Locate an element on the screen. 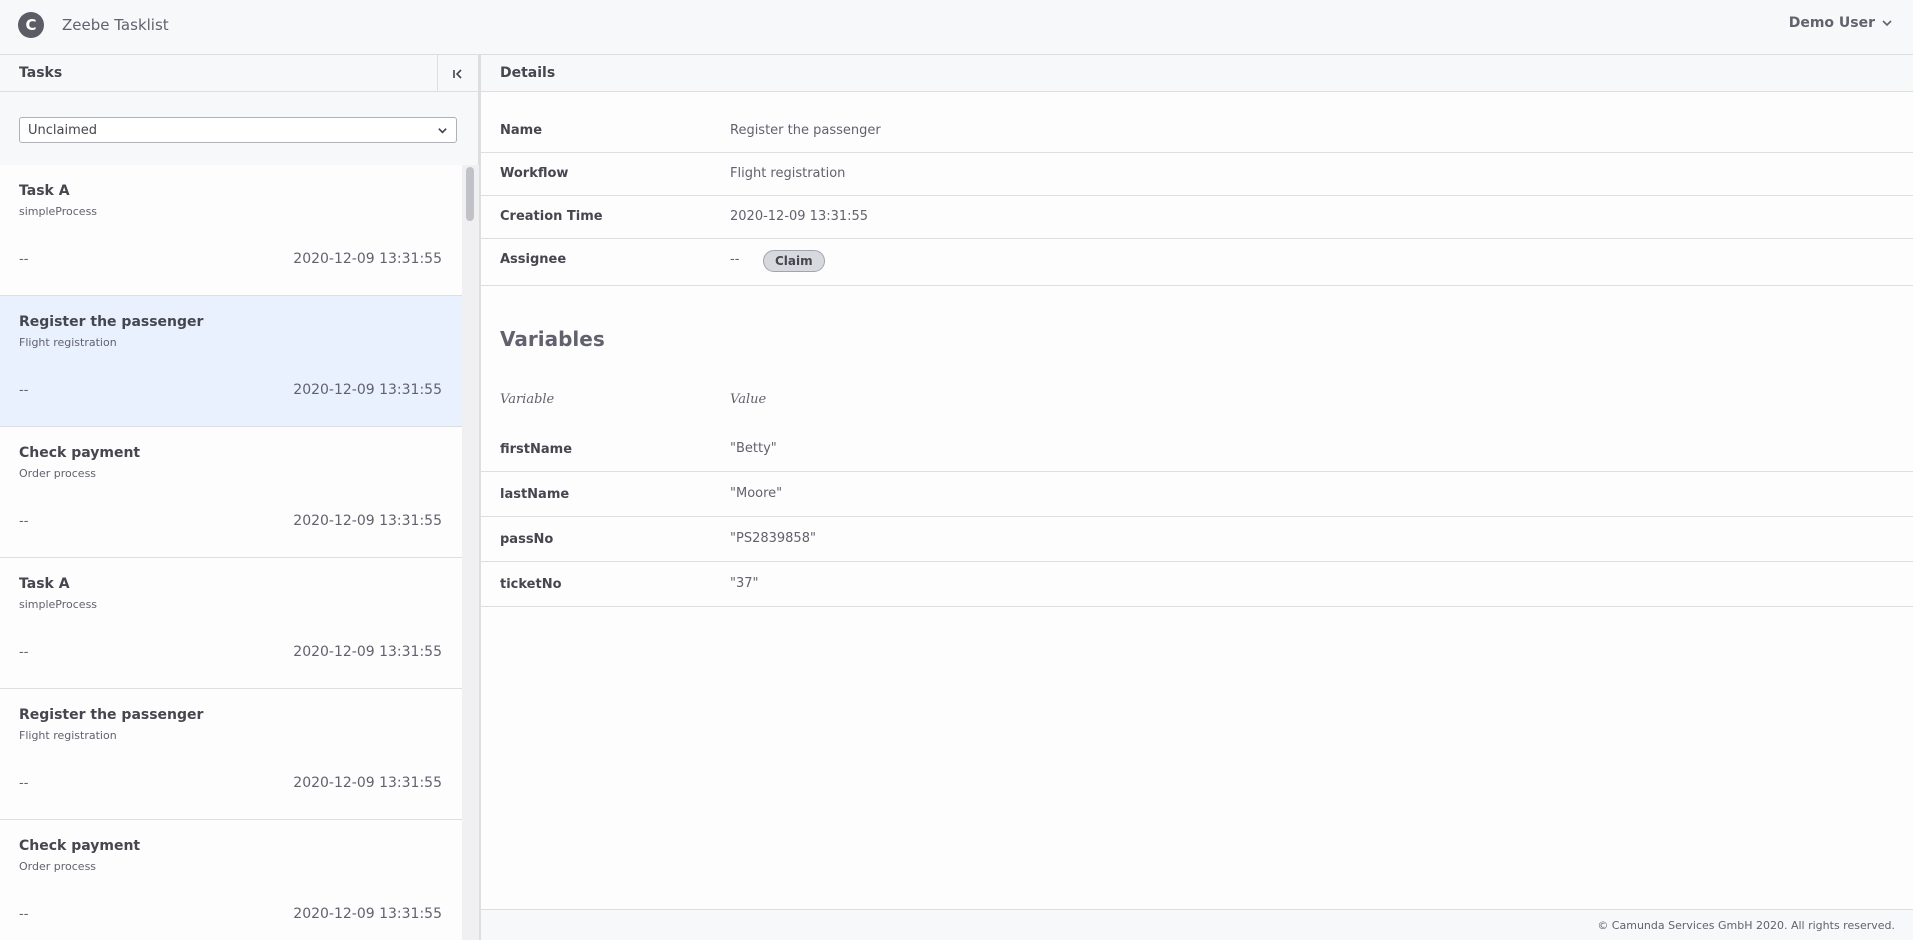 This screenshot has width=1913, height=940. detail-label: Creation Time is located at coordinates (551, 216).